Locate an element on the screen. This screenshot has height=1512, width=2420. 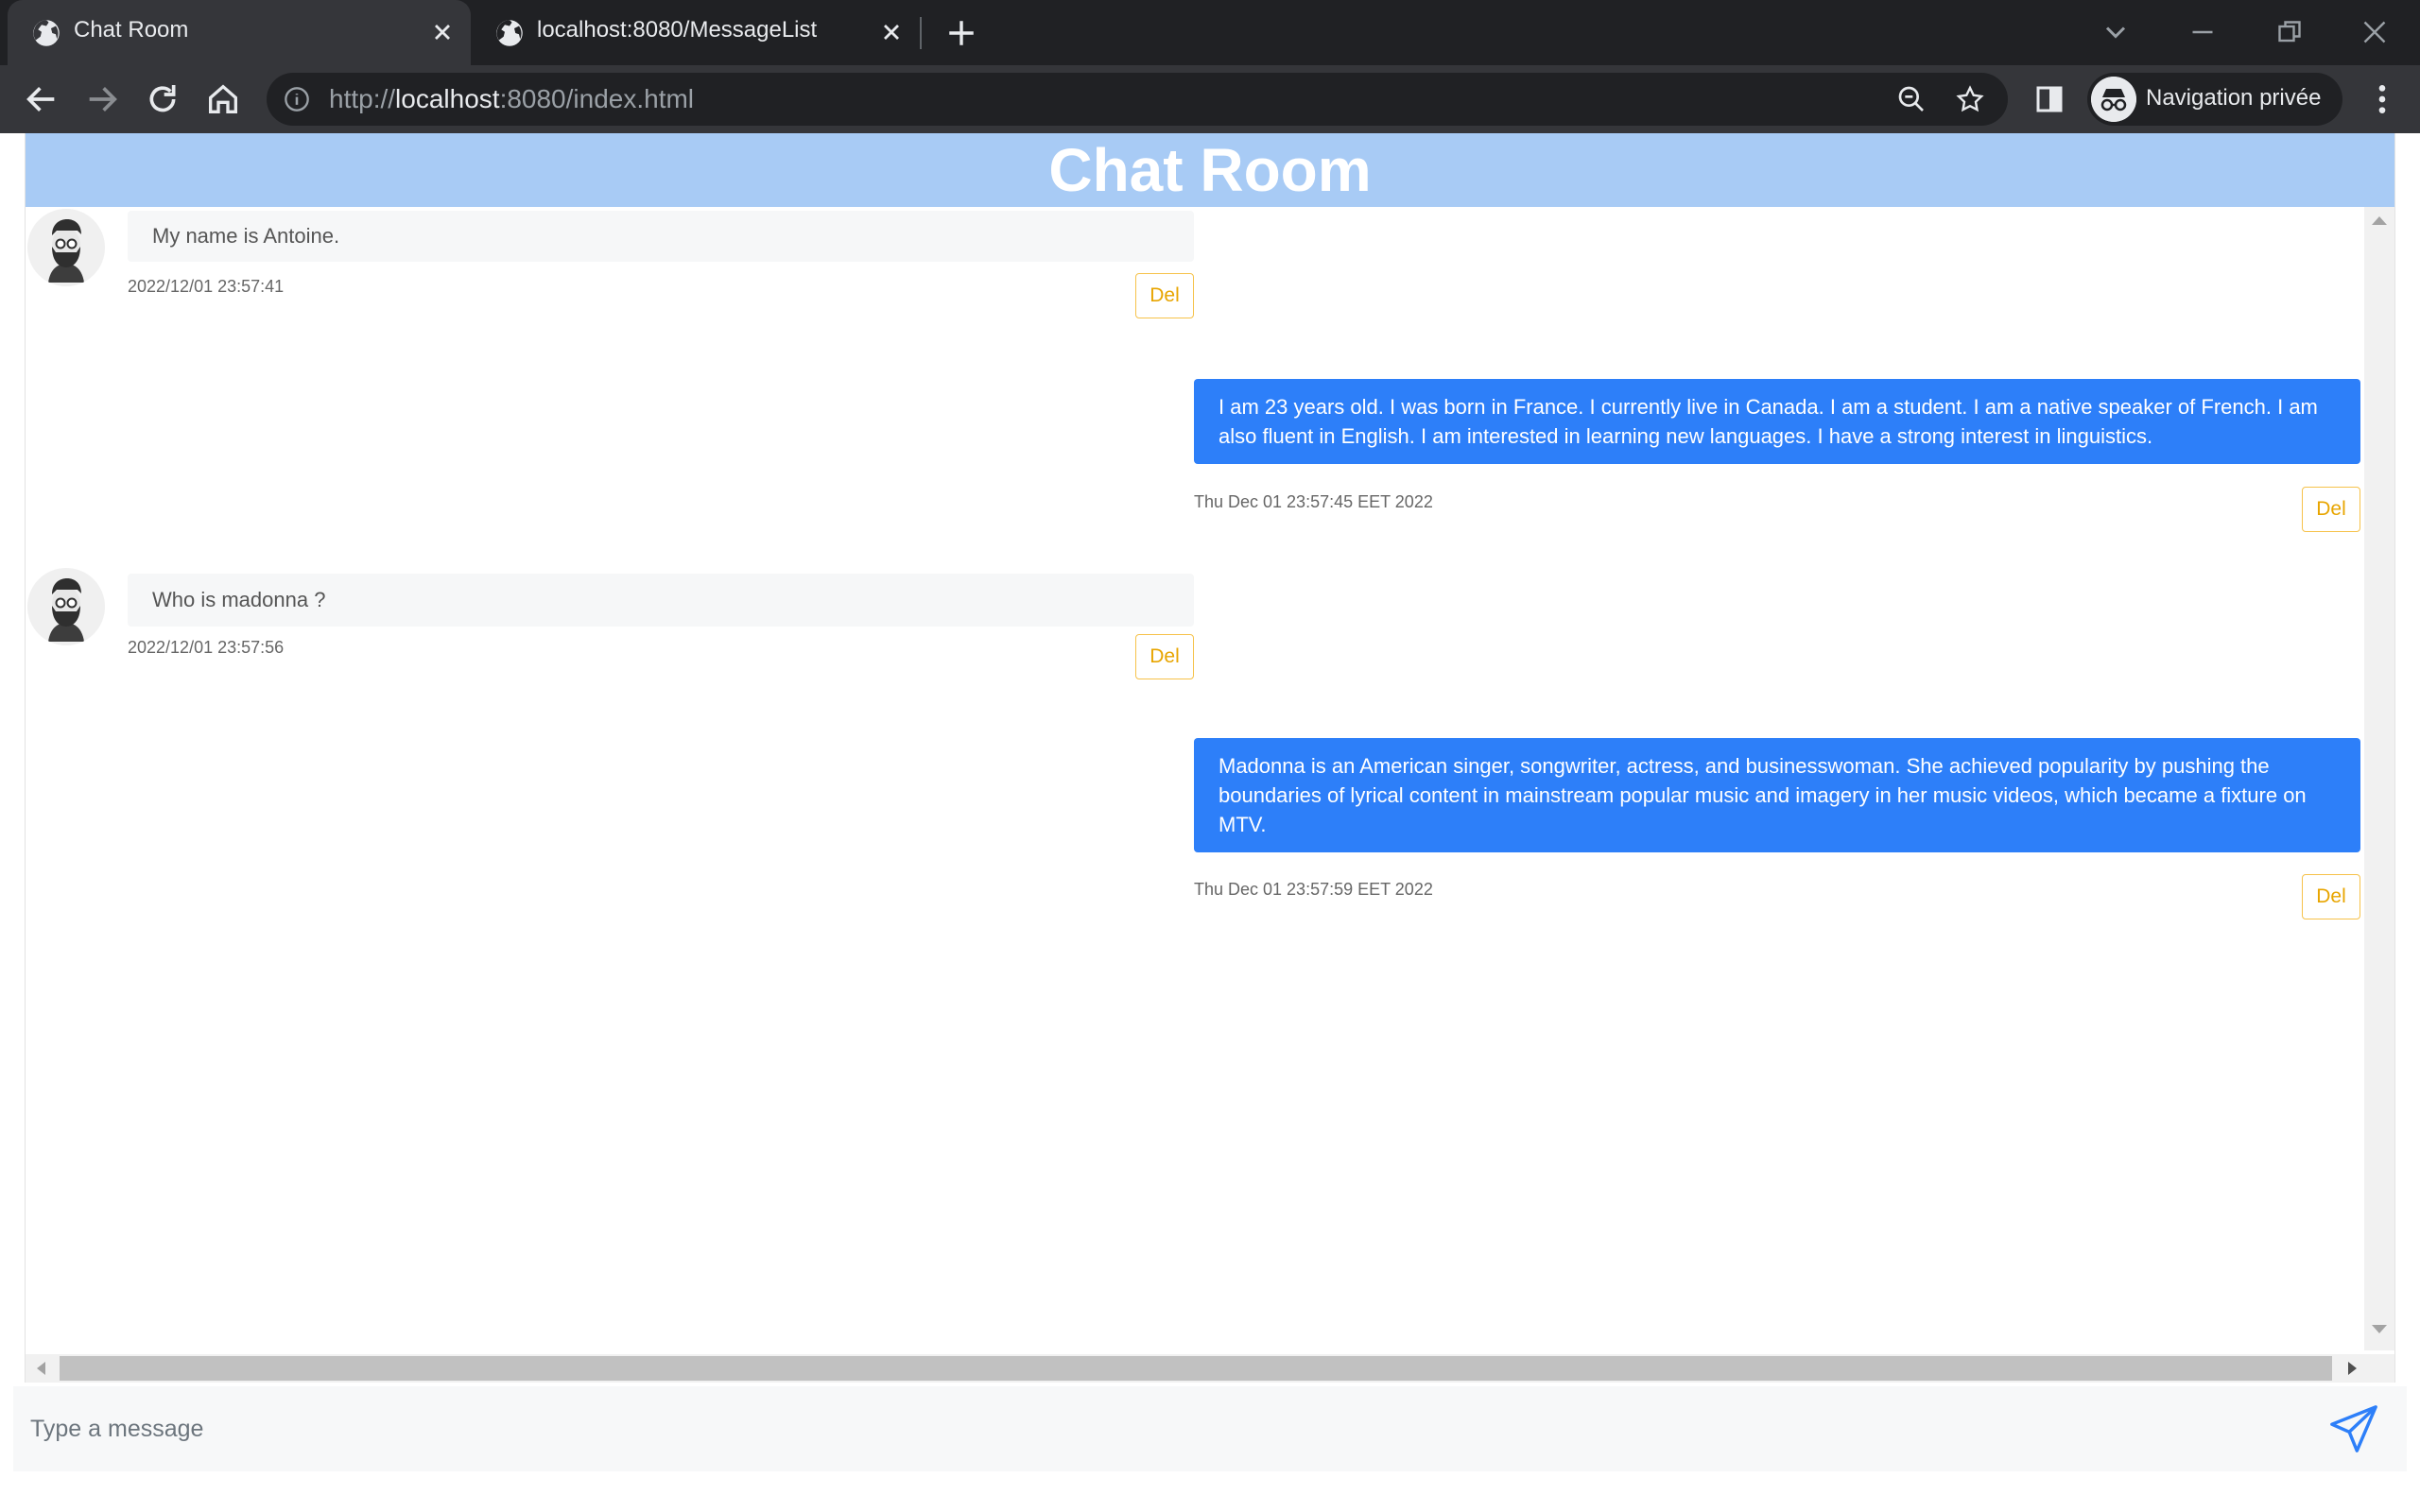
home-icon is located at coordinates (223, 99).